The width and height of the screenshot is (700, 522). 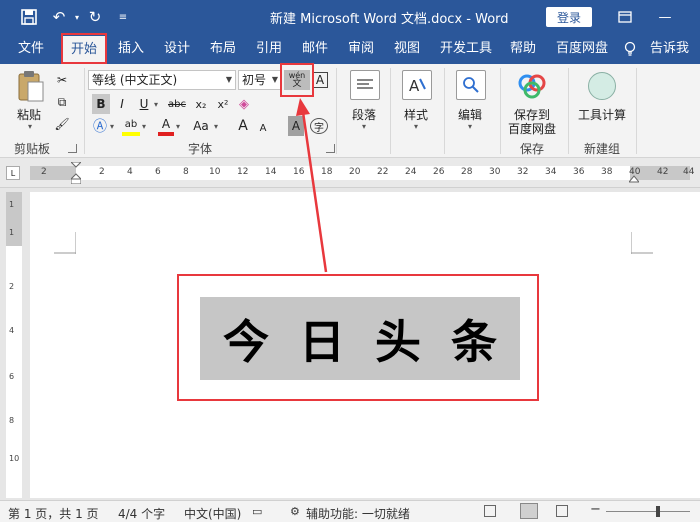 What do you see at coordinates (31, 87) in the screenshot?
I see `paste-icon` at bounding box center [31, 87].